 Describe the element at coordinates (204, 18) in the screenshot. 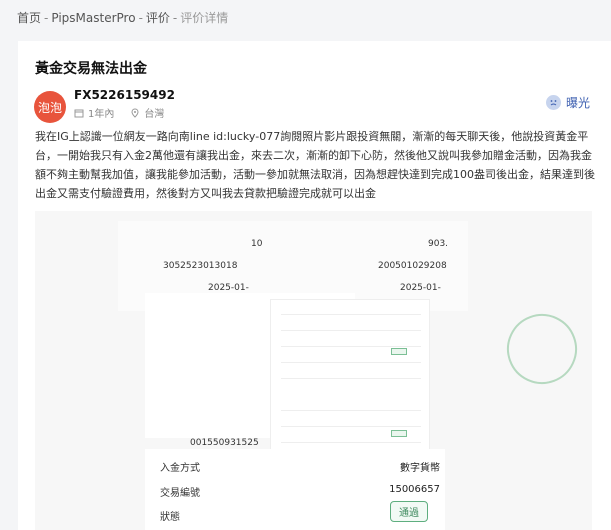

I see `breadcrumb-current: 评价详情` at that location.